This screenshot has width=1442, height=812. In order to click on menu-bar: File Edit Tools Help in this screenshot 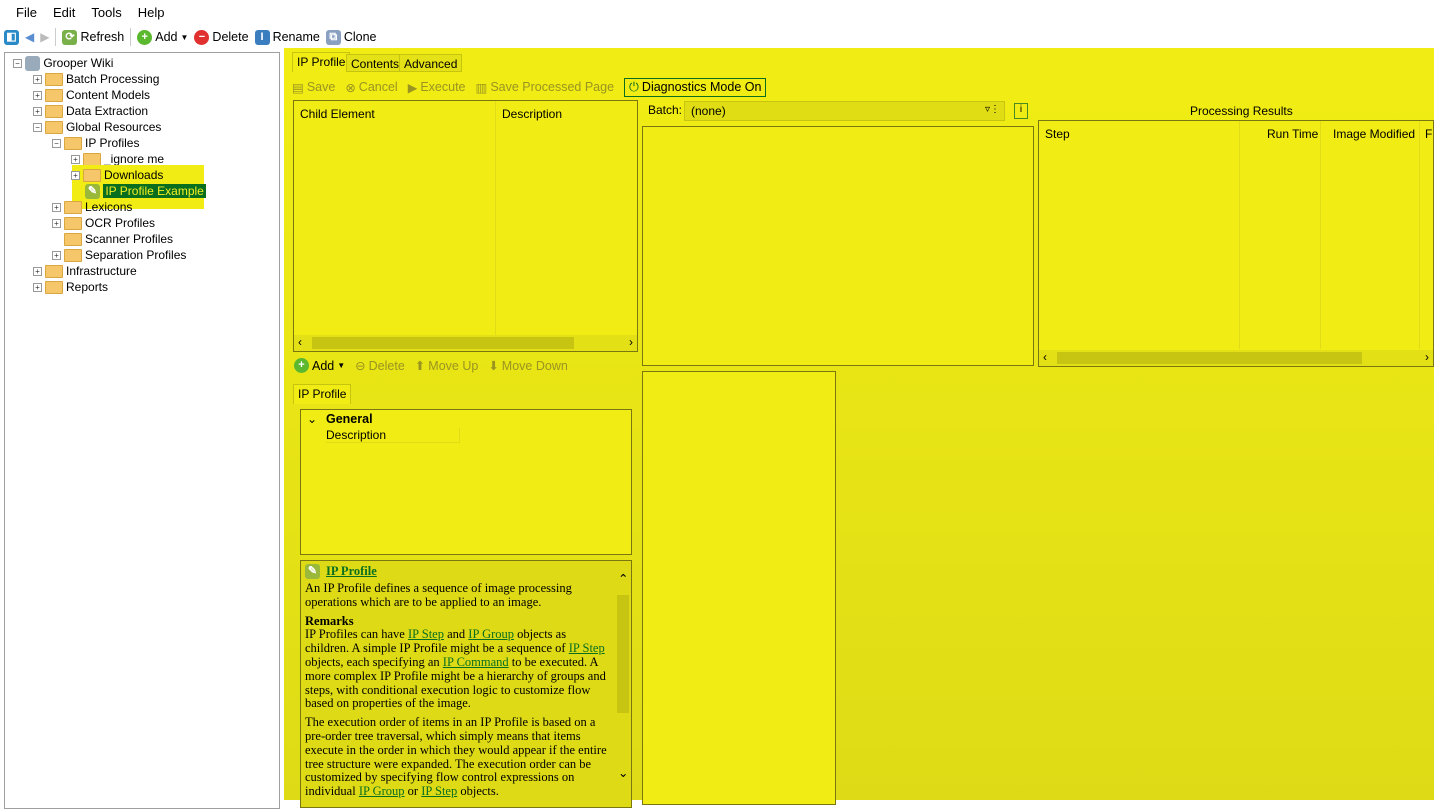, I will do `click(721, 12)`.